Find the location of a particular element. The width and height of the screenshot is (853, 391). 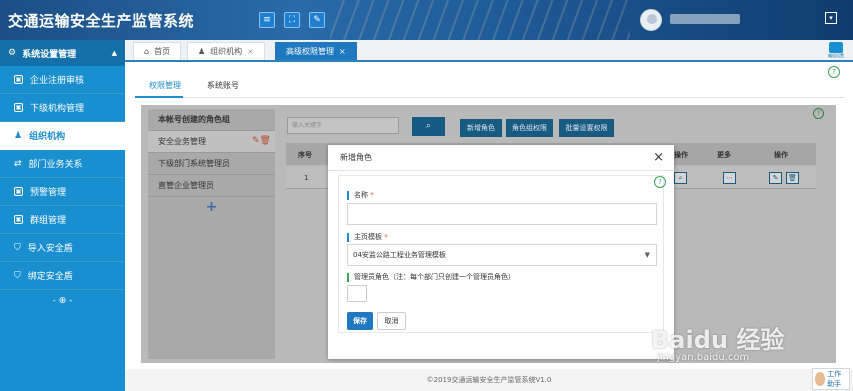

sidebar-collapse-toggle: - ⊕ - is located at coordinates (62, 298).